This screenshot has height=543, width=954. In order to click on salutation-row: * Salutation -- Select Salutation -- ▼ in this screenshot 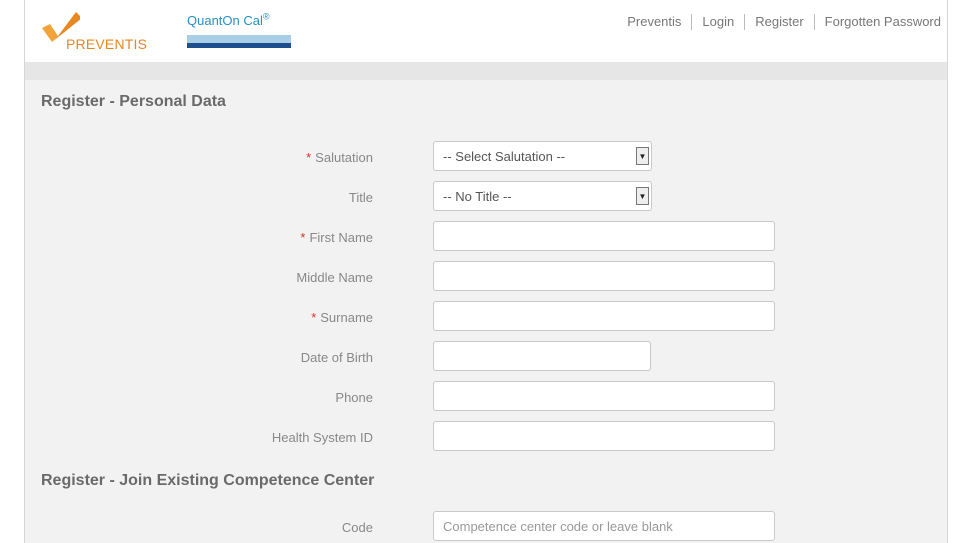, I will do `click(475, 157)`.